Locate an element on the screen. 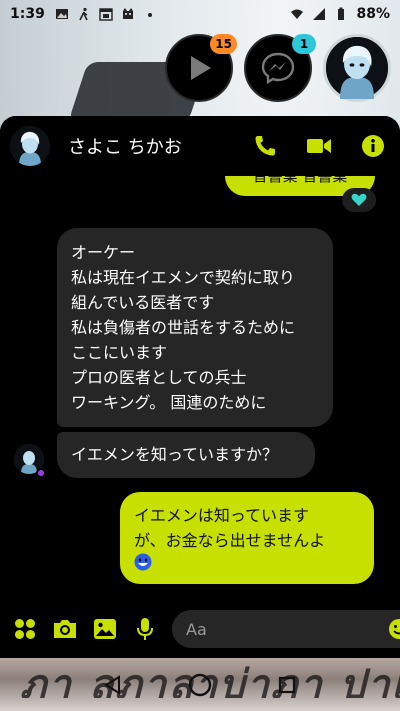 The image size is (400, 711). messenger-chat-head: 1 is located at coordinates (280, 68).